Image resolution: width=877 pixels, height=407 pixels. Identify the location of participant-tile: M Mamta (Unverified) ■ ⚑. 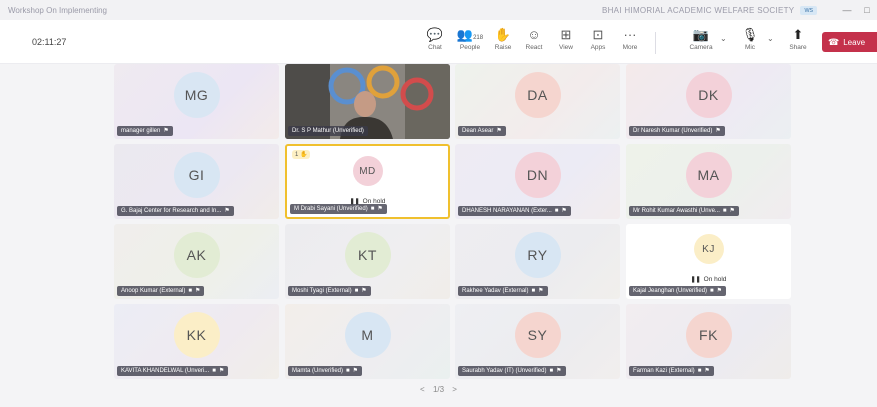
(367, 341).